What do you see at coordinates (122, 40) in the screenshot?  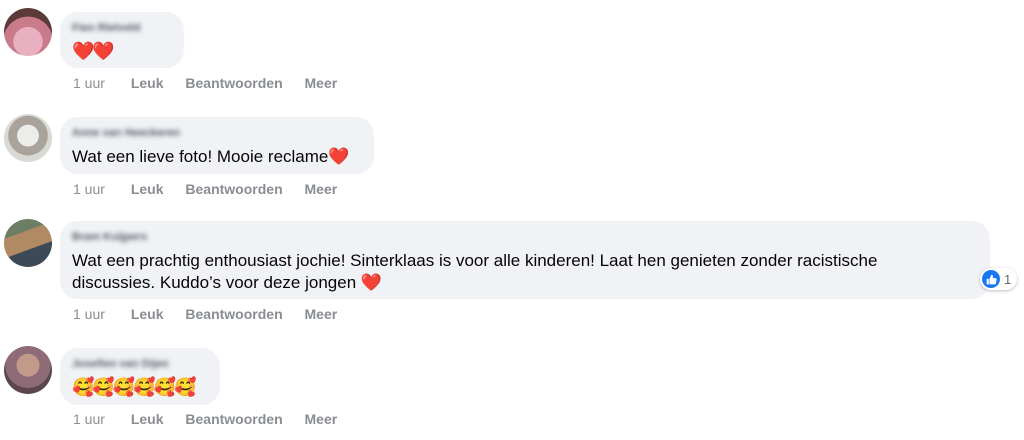 I see `comment-bubble: Fien Rietveld ❤️❤️` at bounding box center [122, 40].